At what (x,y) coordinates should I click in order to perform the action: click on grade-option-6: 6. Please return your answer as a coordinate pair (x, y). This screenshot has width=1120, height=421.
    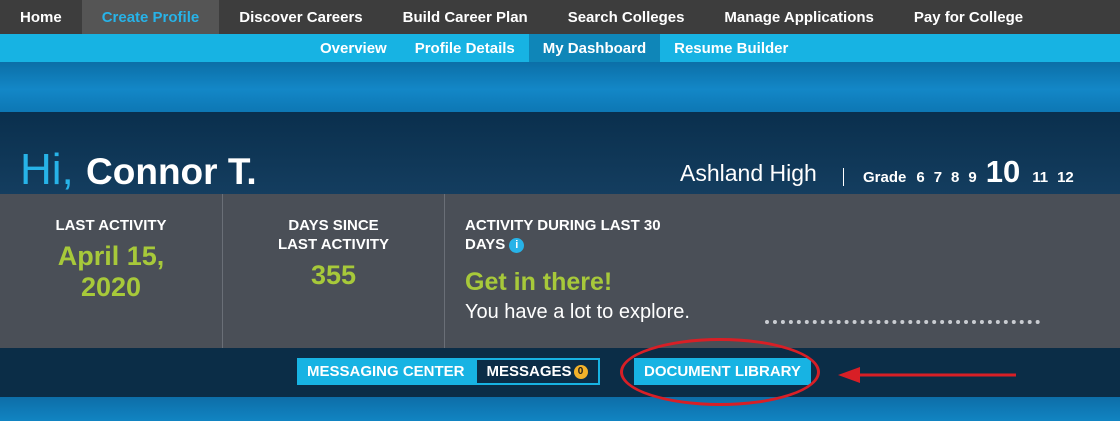
    Looking at the image, I should click on (920, 177).